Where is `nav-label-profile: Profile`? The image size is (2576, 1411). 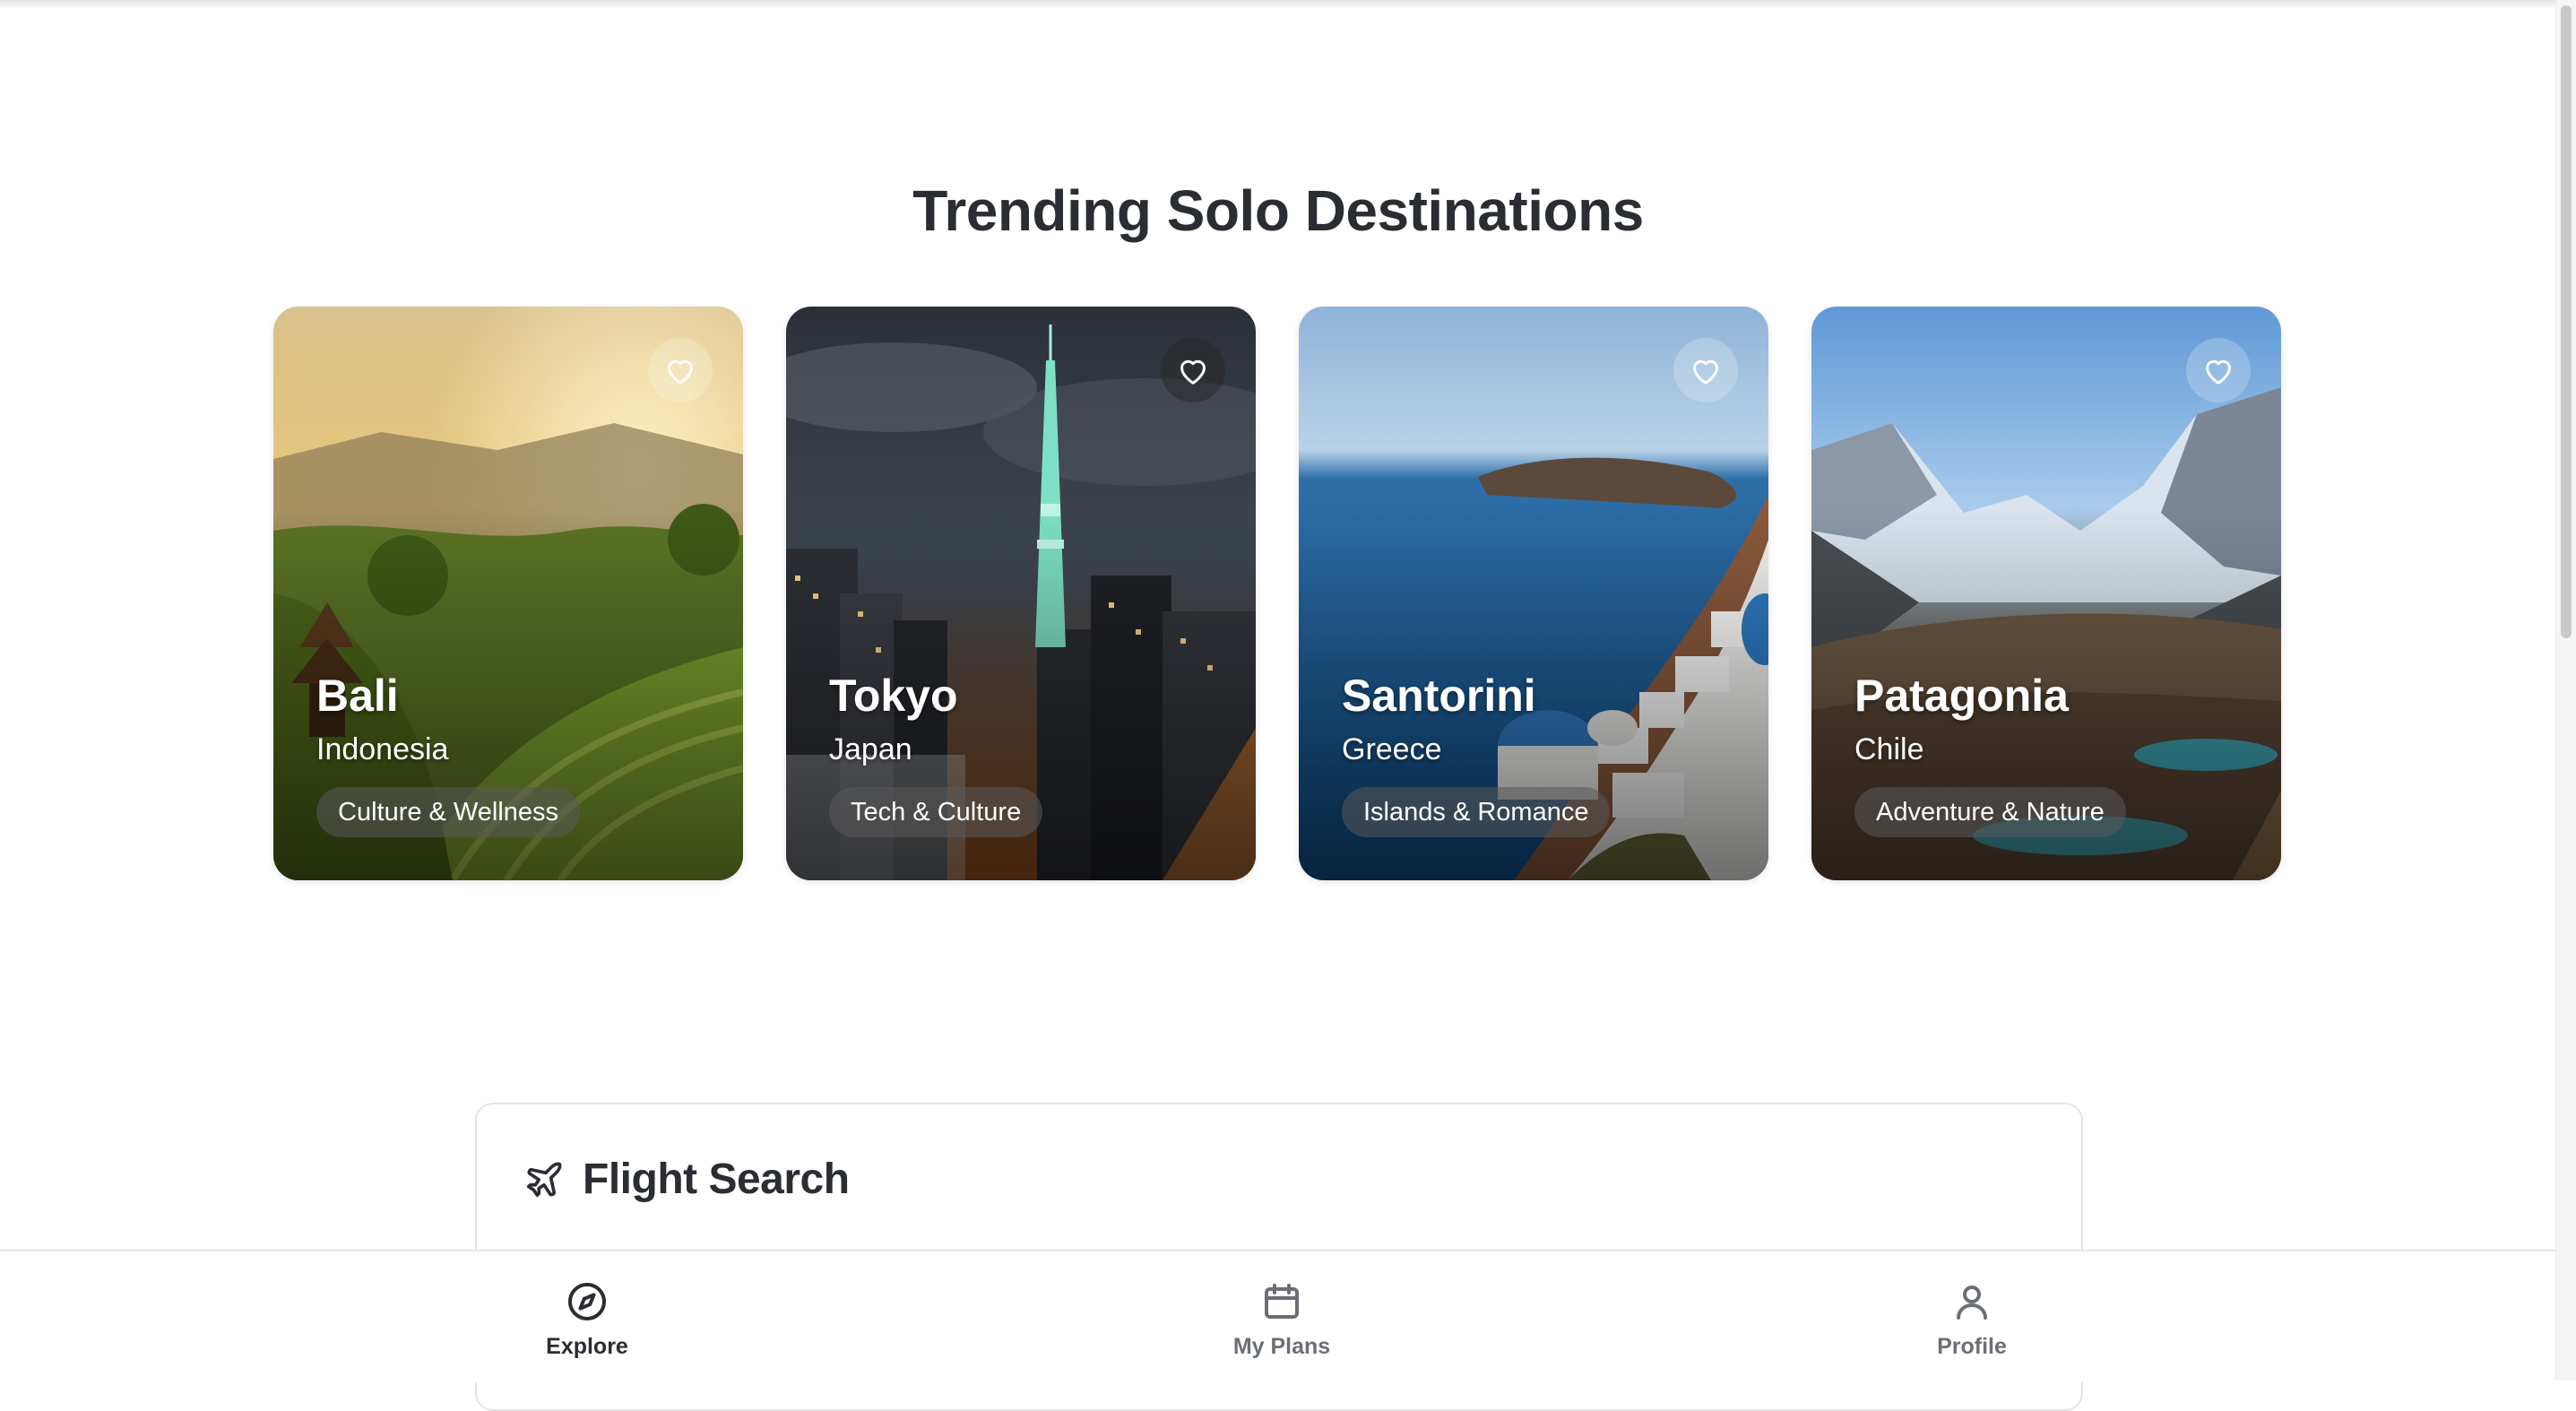
nav-label-profile: Profile is located at coordinates (1972, 1346).